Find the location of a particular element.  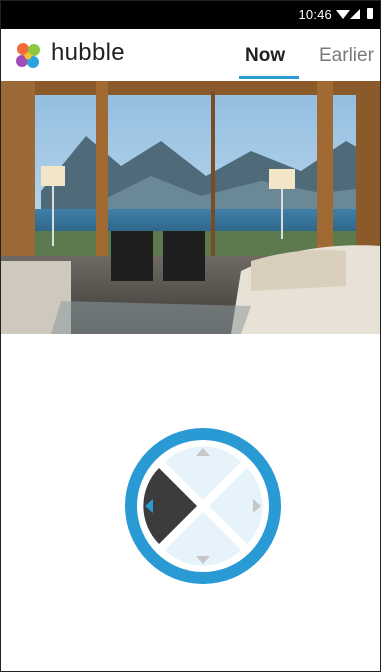

battery-icon is located at coordinates (370, 13).